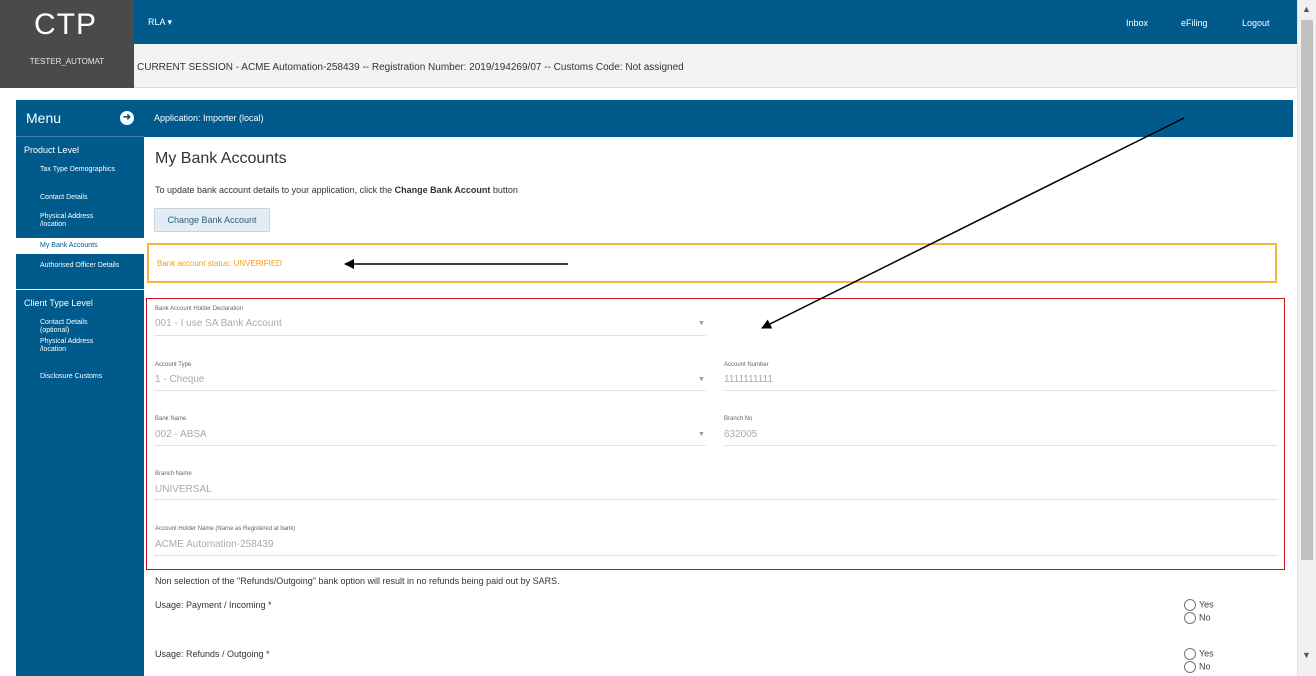  Describe the element at coordinates (1306, 9) in the screenshot. I see `scroll-up-icon: ▲` at that location.